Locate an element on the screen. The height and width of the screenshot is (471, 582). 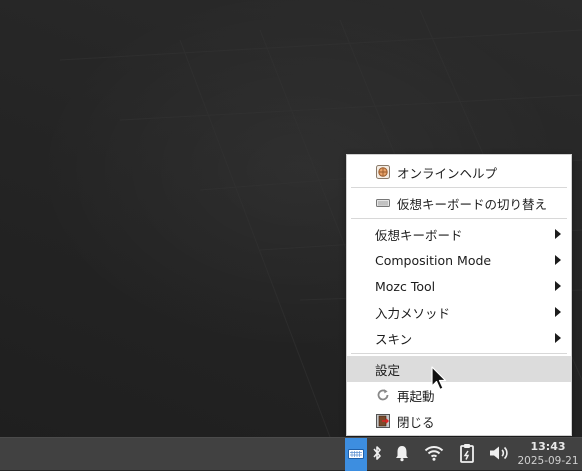
clock-date: 2025-09-21 is located at coordinates (548, 461).